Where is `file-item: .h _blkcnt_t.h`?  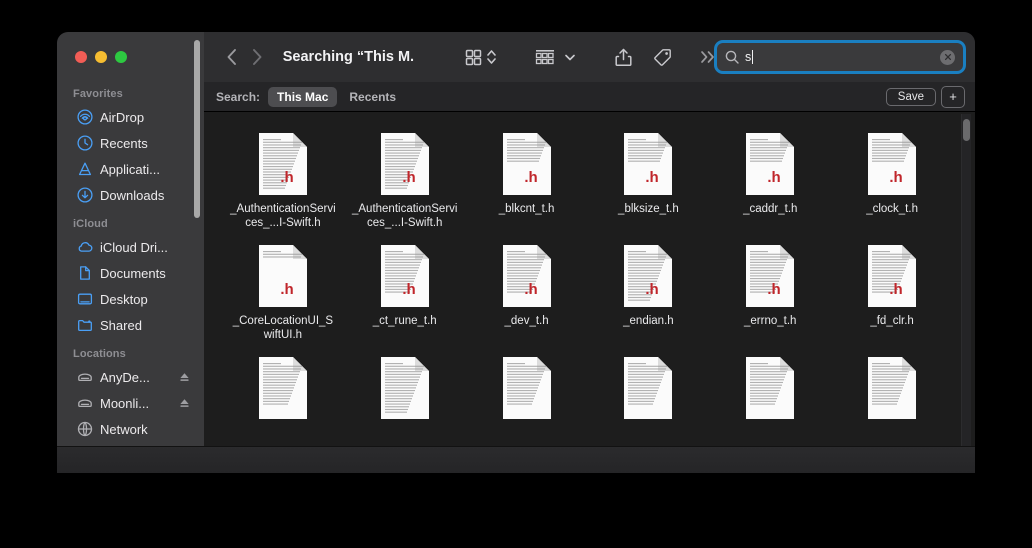
file-item: .h _blkcnt_t.h is located at coordinates (527, 178).